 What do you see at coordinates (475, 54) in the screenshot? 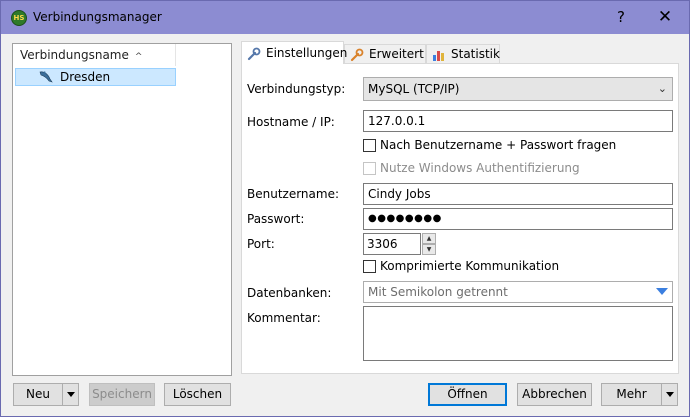
I see `tab-statistics-label: Statistik` at bounding box center [475, 54].